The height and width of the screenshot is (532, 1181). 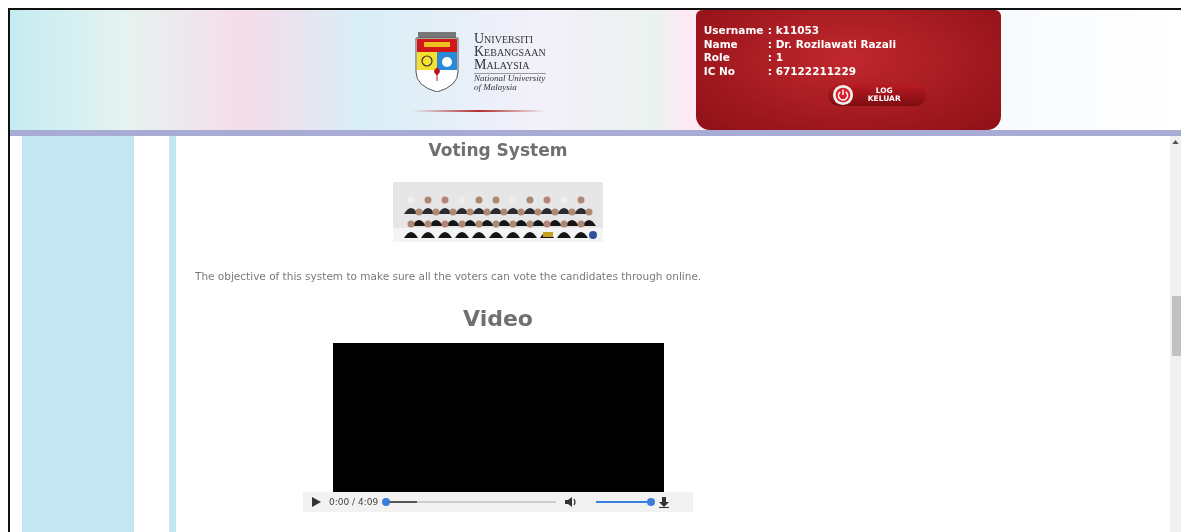 I want to click on volume-icon, so click(x=571, y=502).